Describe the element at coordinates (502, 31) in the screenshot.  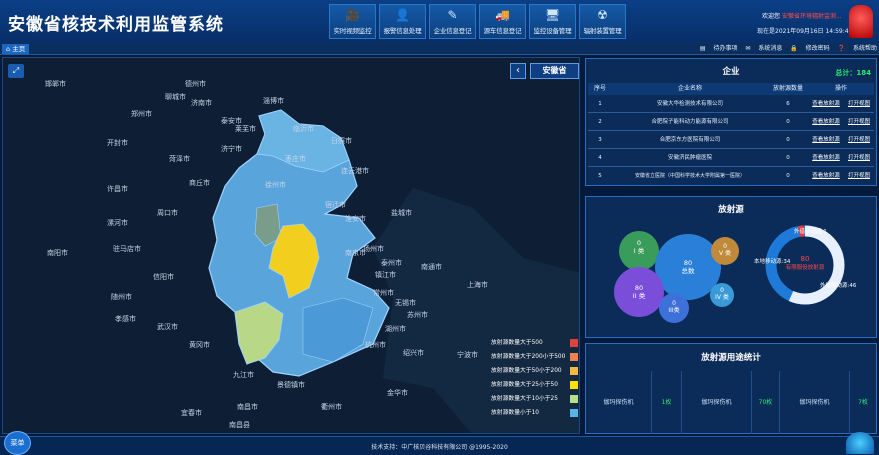
I see `nav-label: 源车信息登记` at that location.